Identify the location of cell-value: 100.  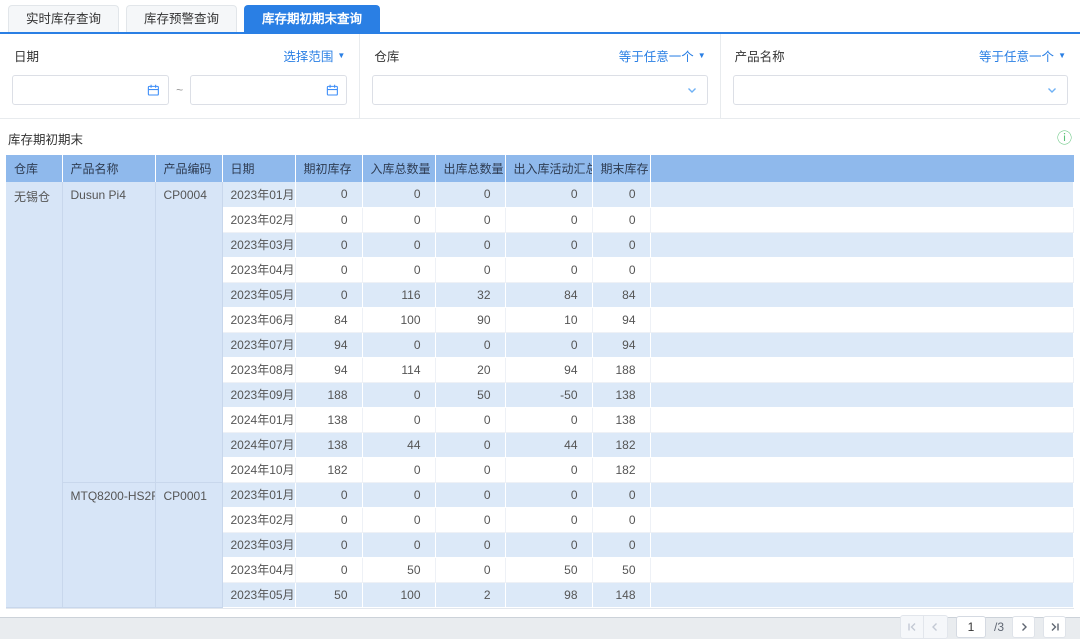
(399, 595).